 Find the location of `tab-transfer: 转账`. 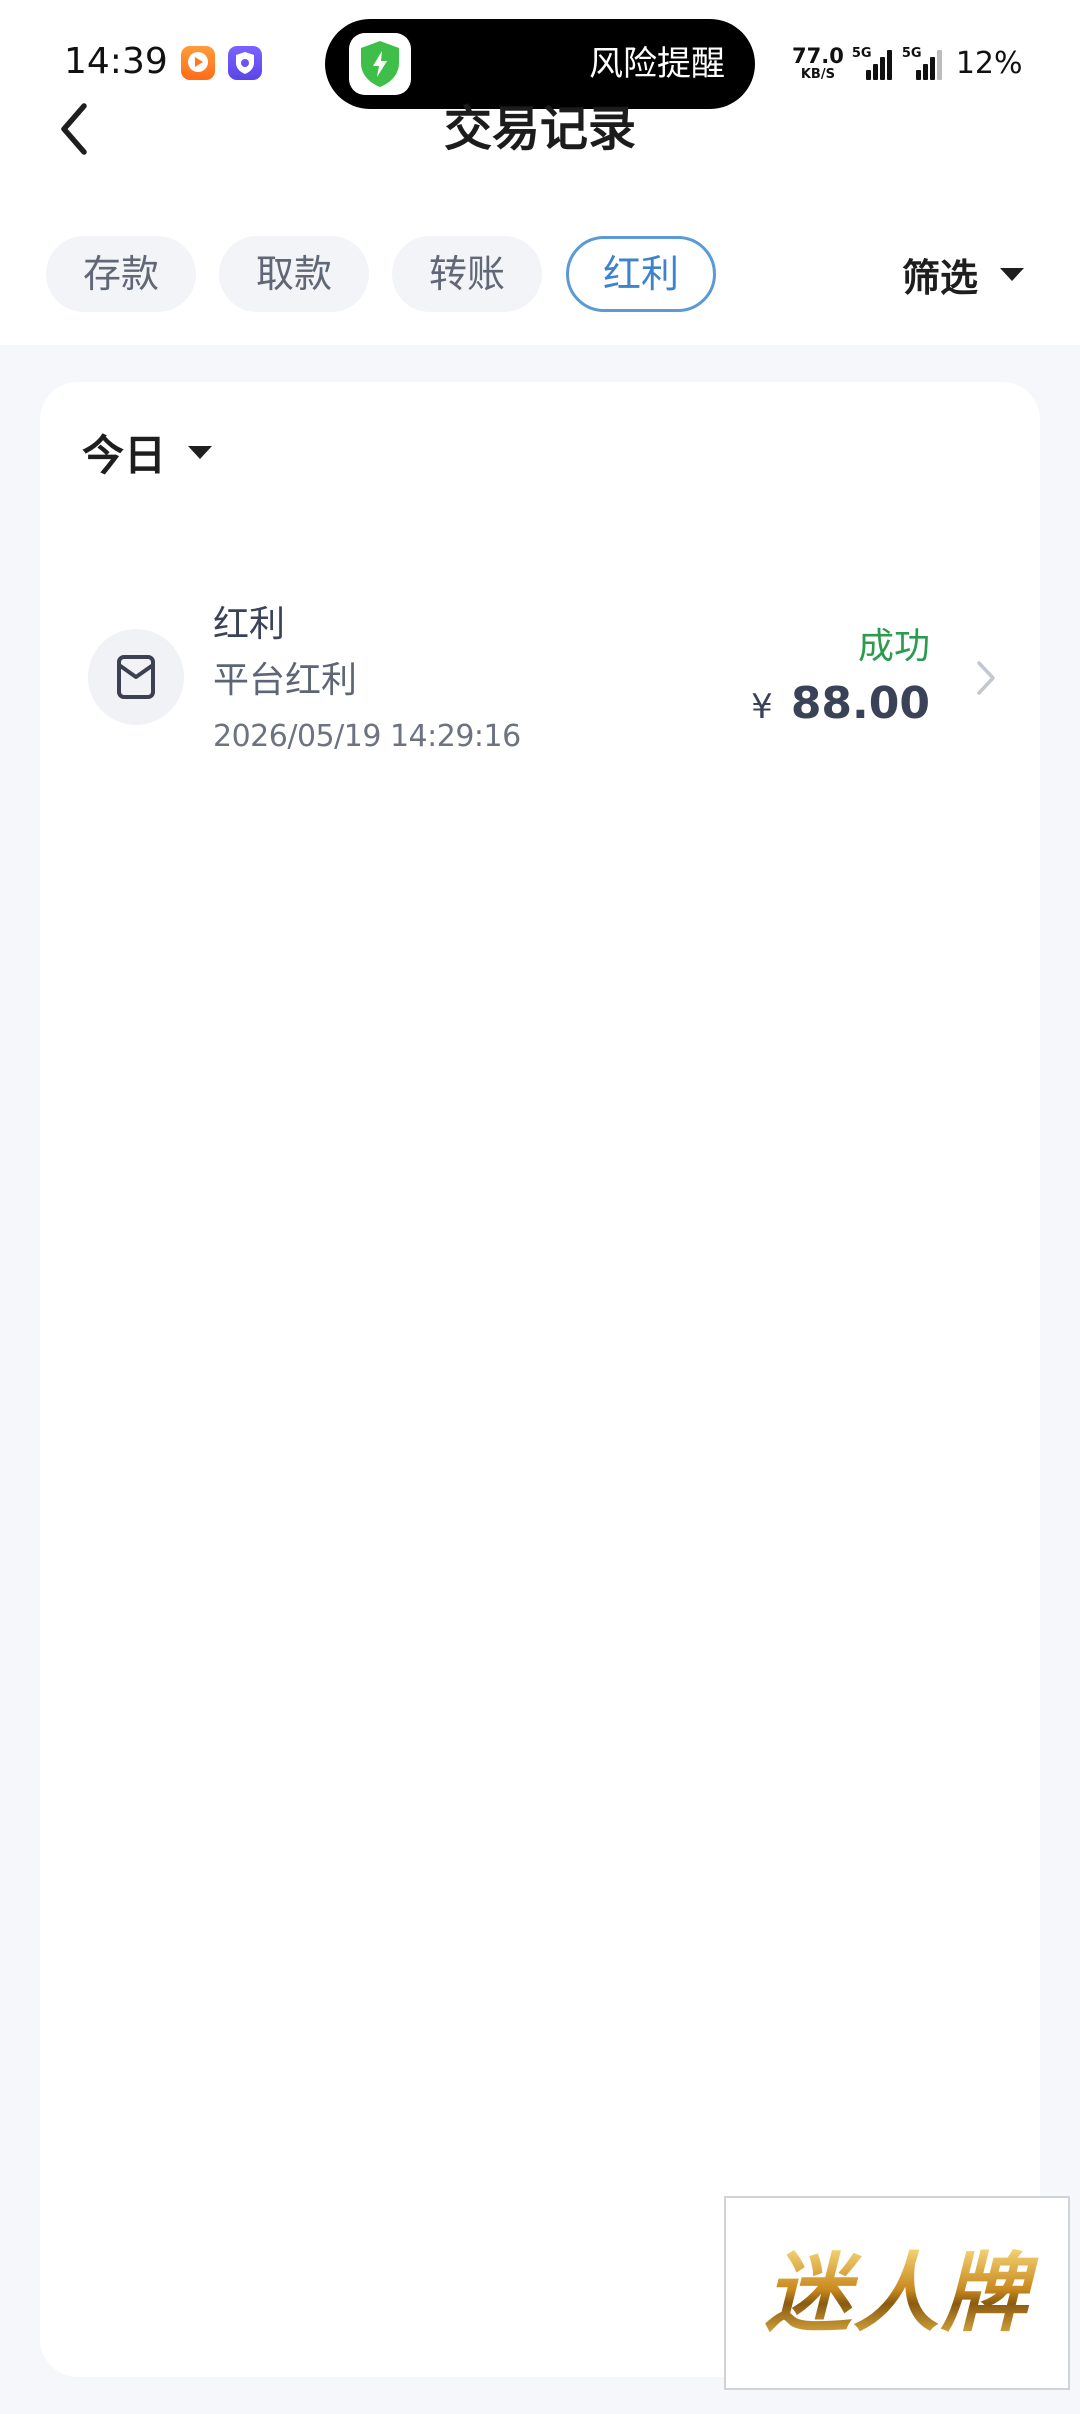

tab-transfer: 转账 is located at coordinates (467, 274).